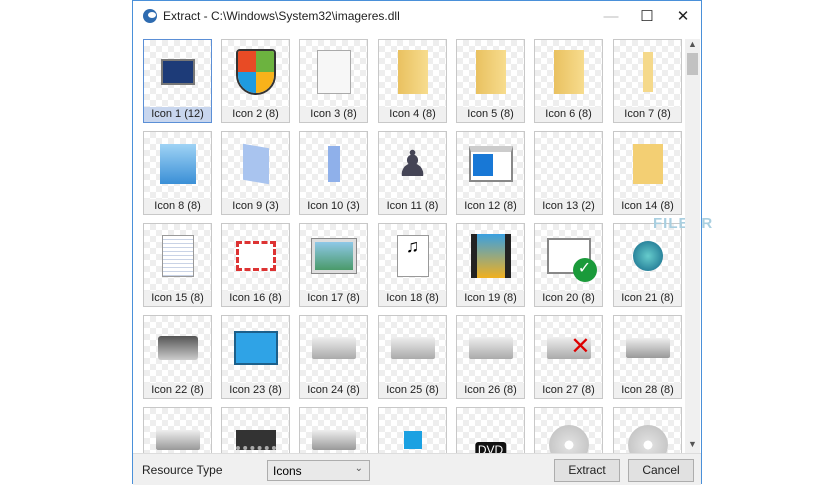 Image resolution: width=836 pixels, height=485 pixels. What do you see at coordinates (412, 390) in the screenshot?
I see `icon-label: Icon 25 (8)` at bounding box center [412, 390].